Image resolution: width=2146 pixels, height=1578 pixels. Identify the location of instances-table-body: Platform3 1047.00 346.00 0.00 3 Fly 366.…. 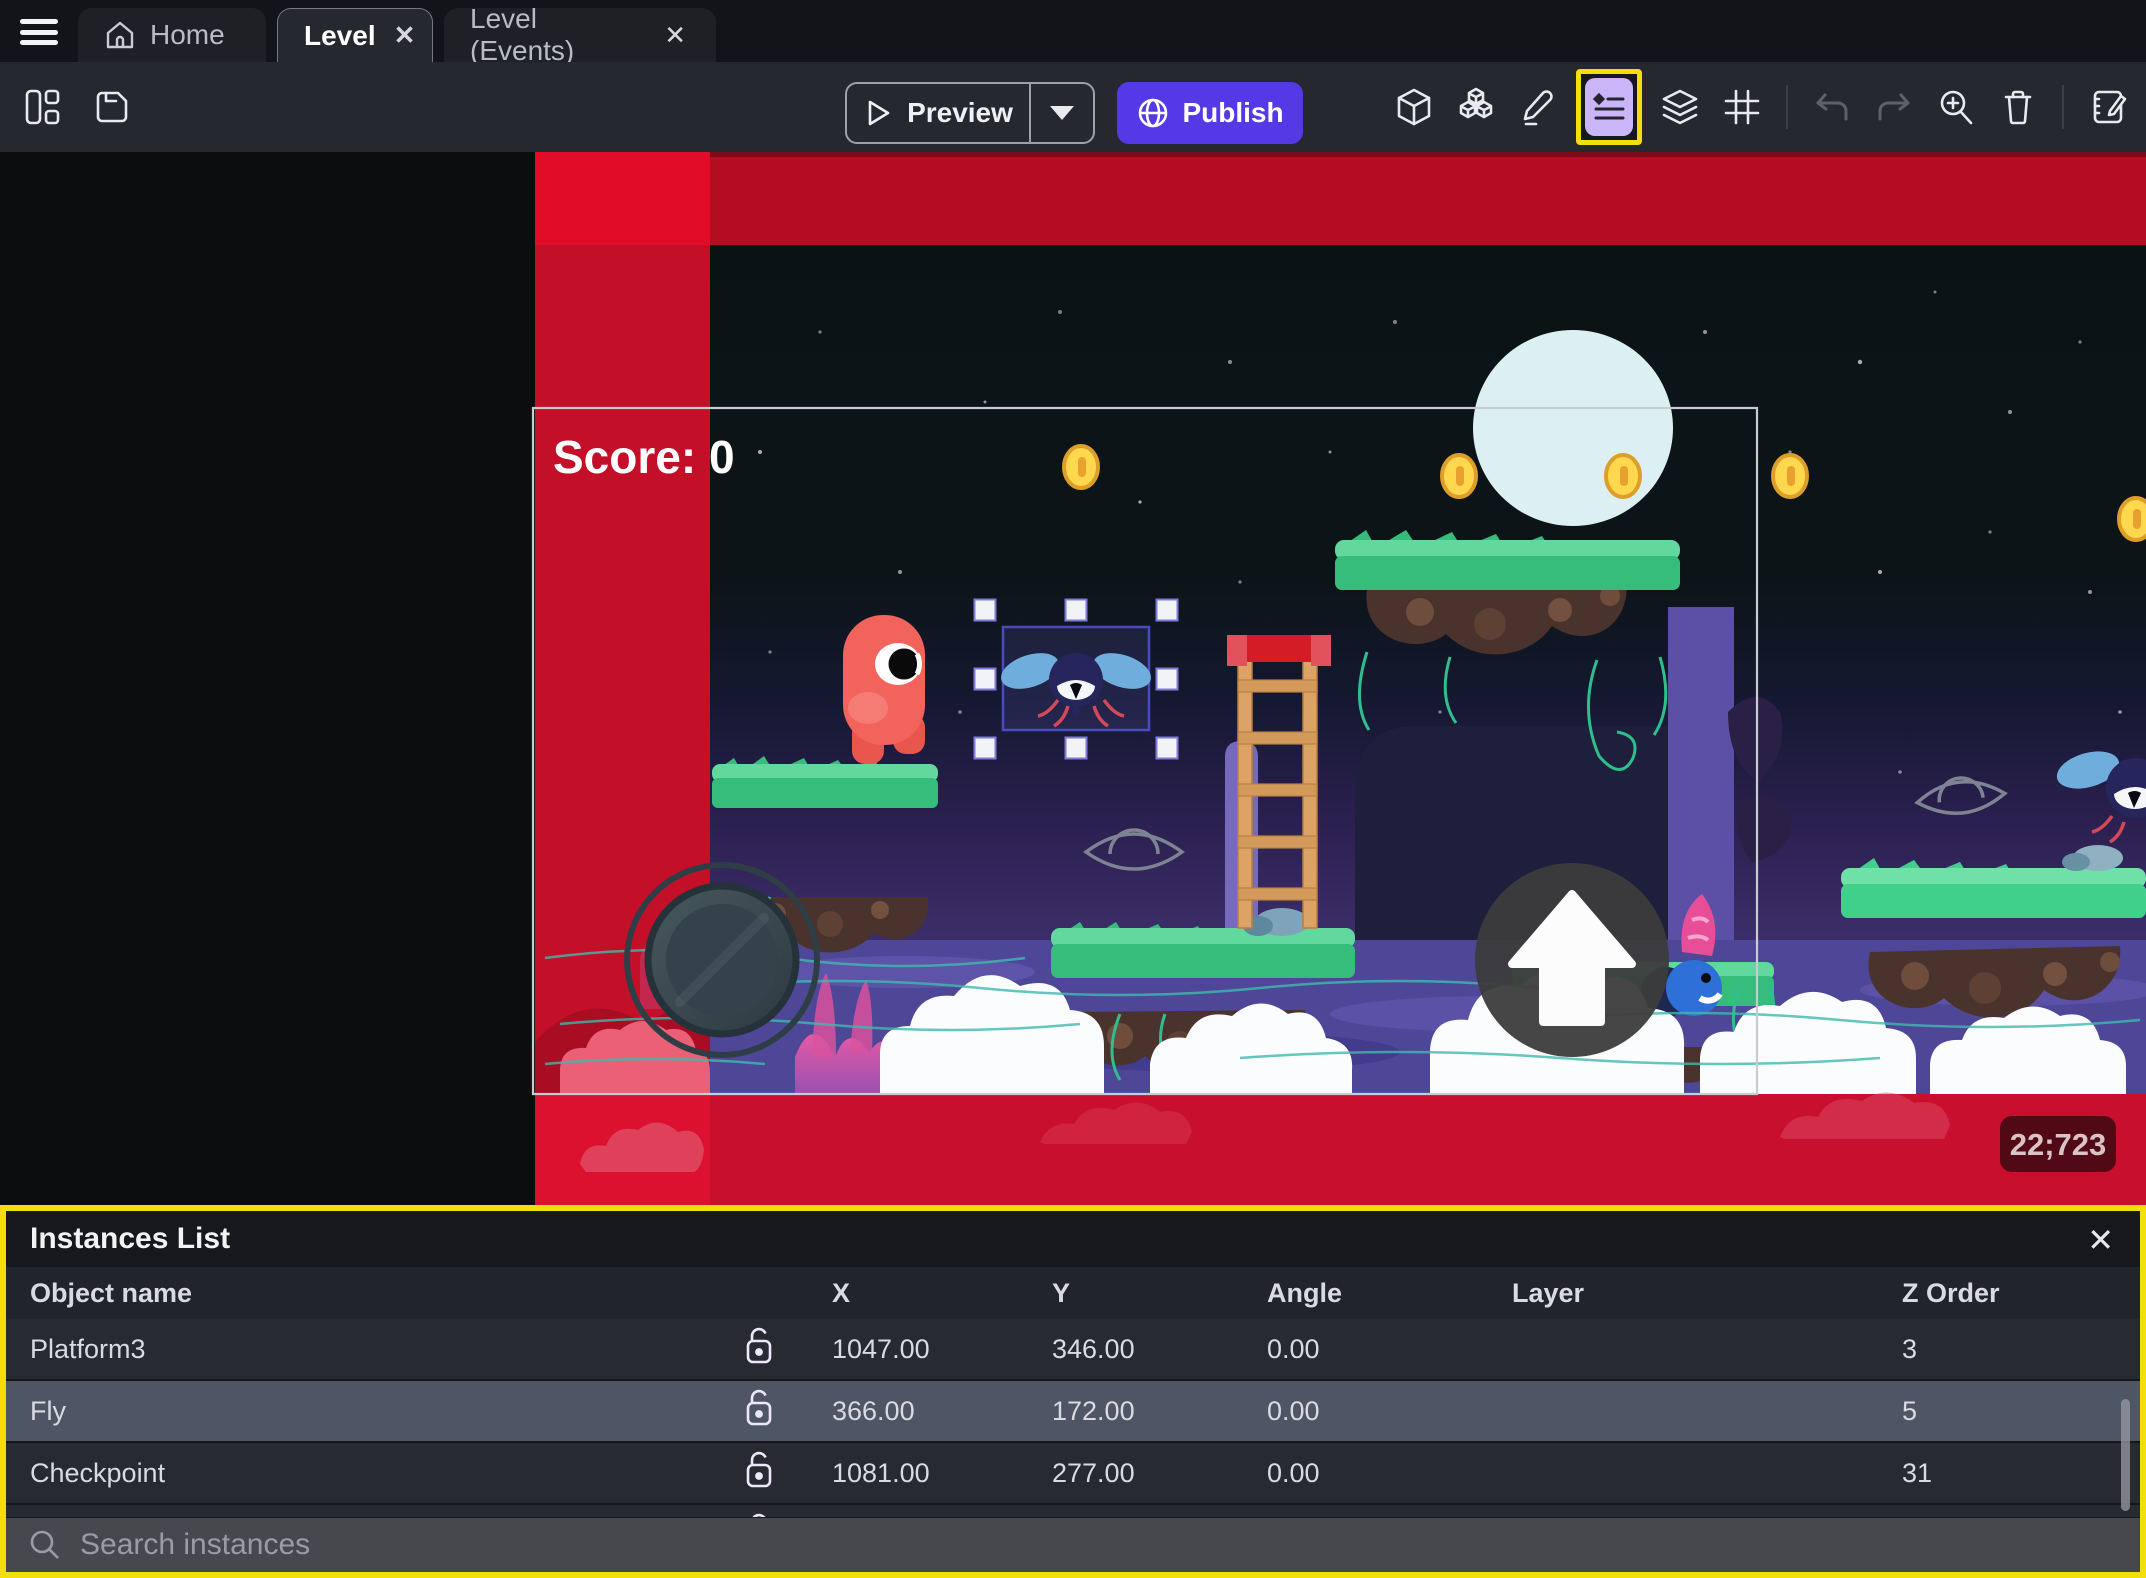
(1073, 1418).